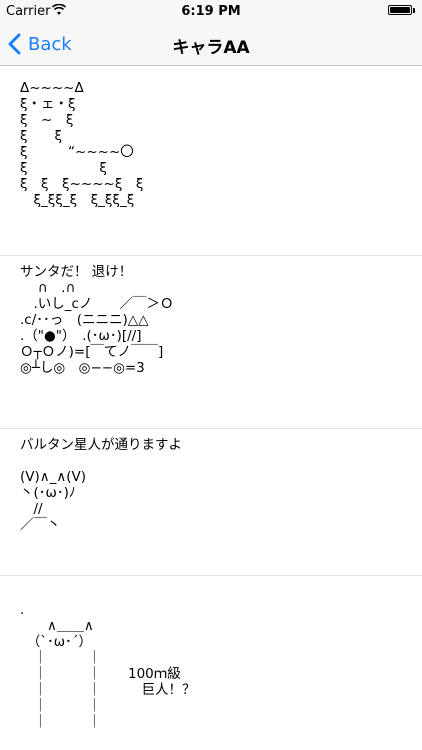  What do you see at coordinates (401, 10) in the screenshot?
I see `battery-icon` at bounding box center [401, 10].